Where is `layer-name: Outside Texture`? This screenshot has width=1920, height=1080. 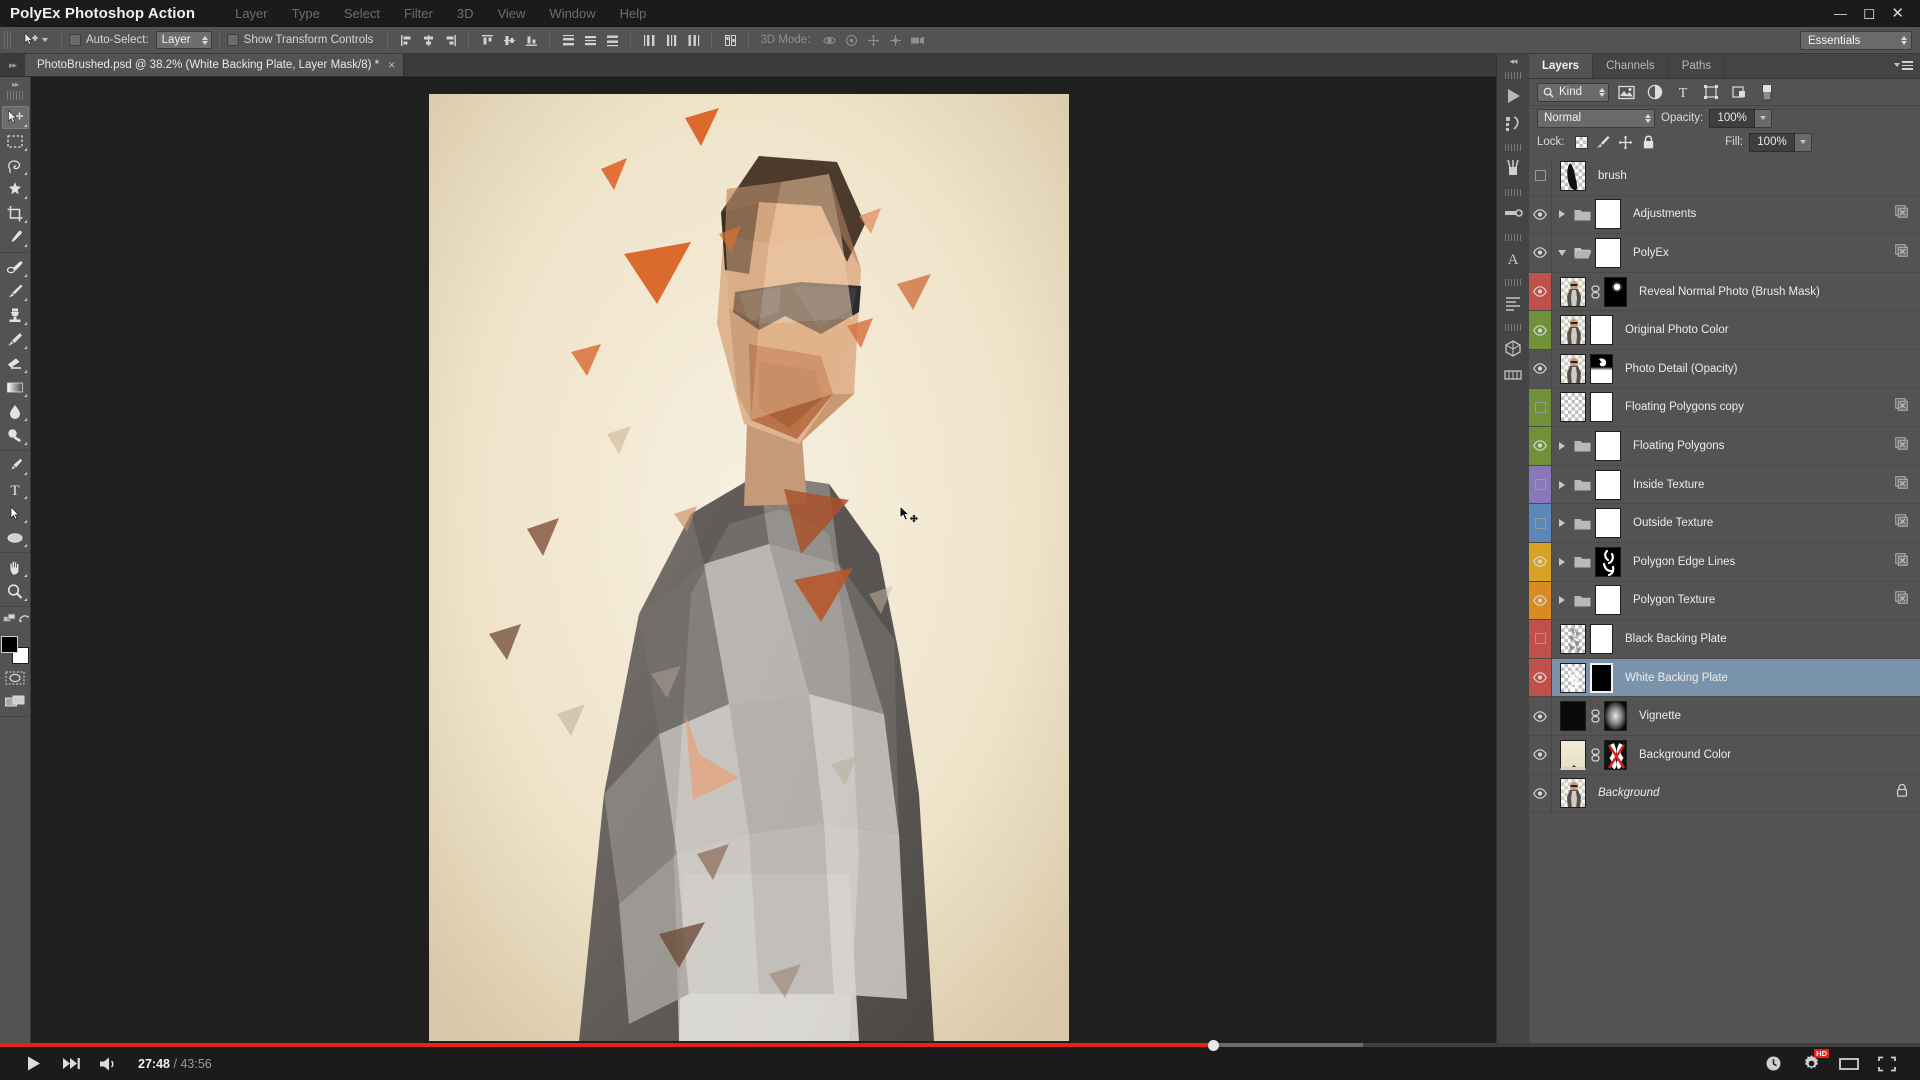
layer-name: Outside Texture is located at coordinates (1673, 523).